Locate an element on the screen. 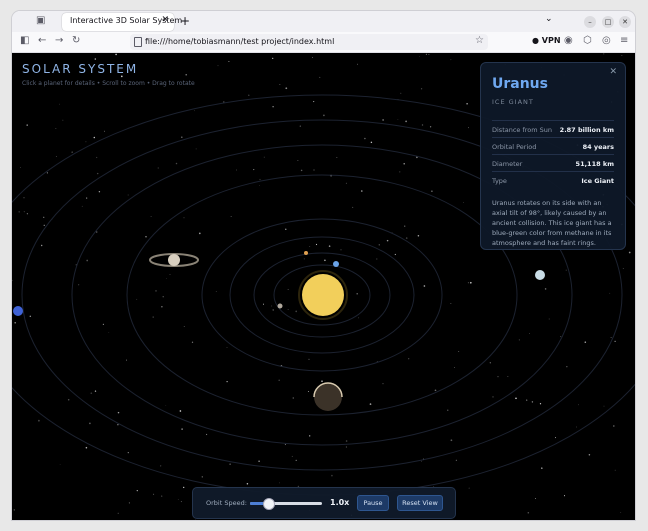 This screenshot has height=531, width=648. forward-icon: → is located at coordinates (59, 40).